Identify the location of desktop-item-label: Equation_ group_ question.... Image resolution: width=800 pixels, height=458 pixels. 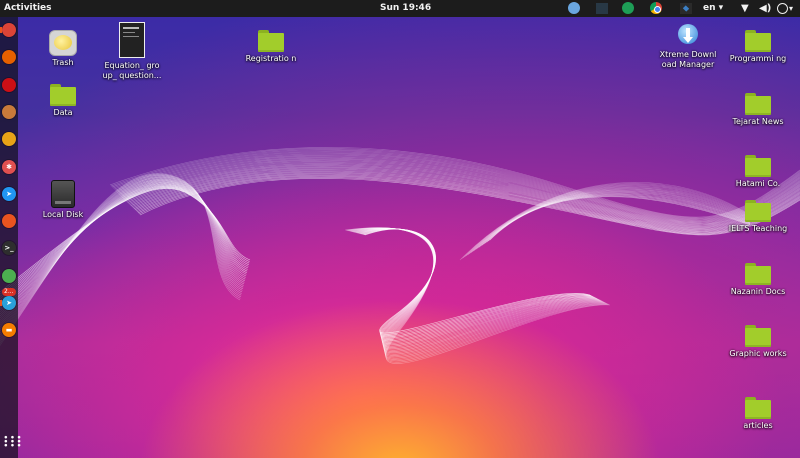
(132, 70).